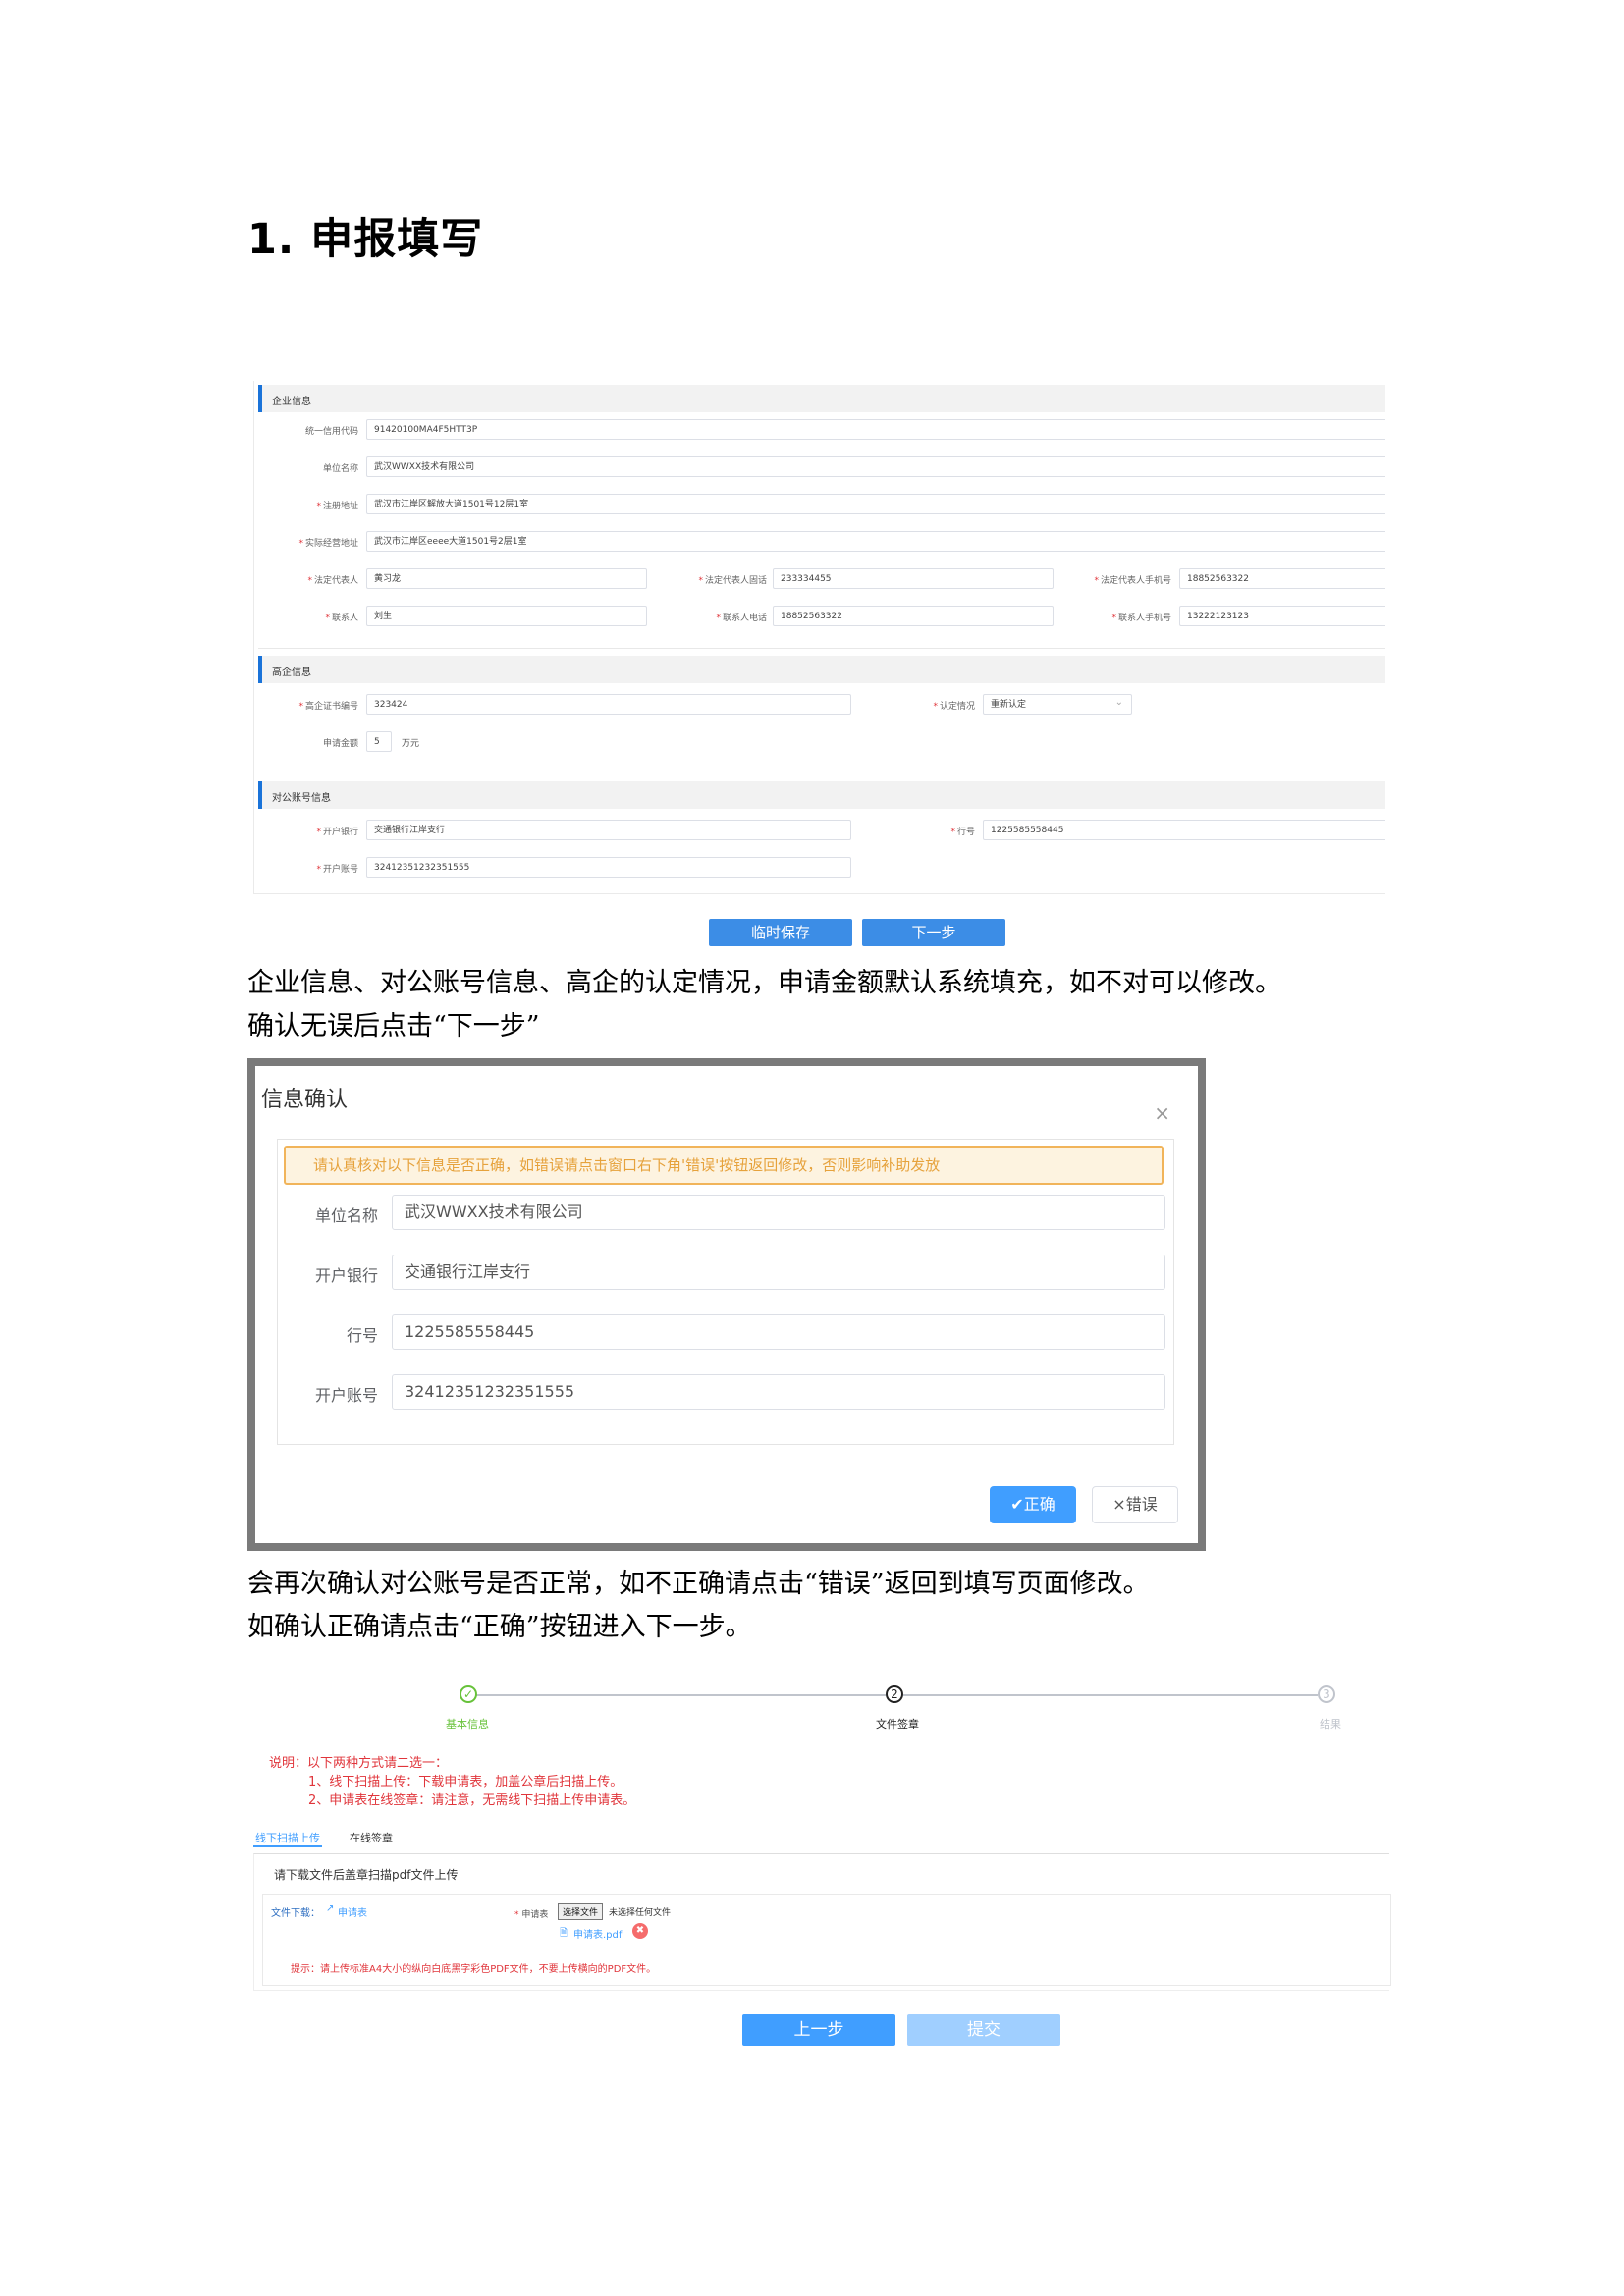 The height and width of the screenshot is (2296, 1624). I want to click on bank-code-field: 1225585558445, so click(1184, 830).